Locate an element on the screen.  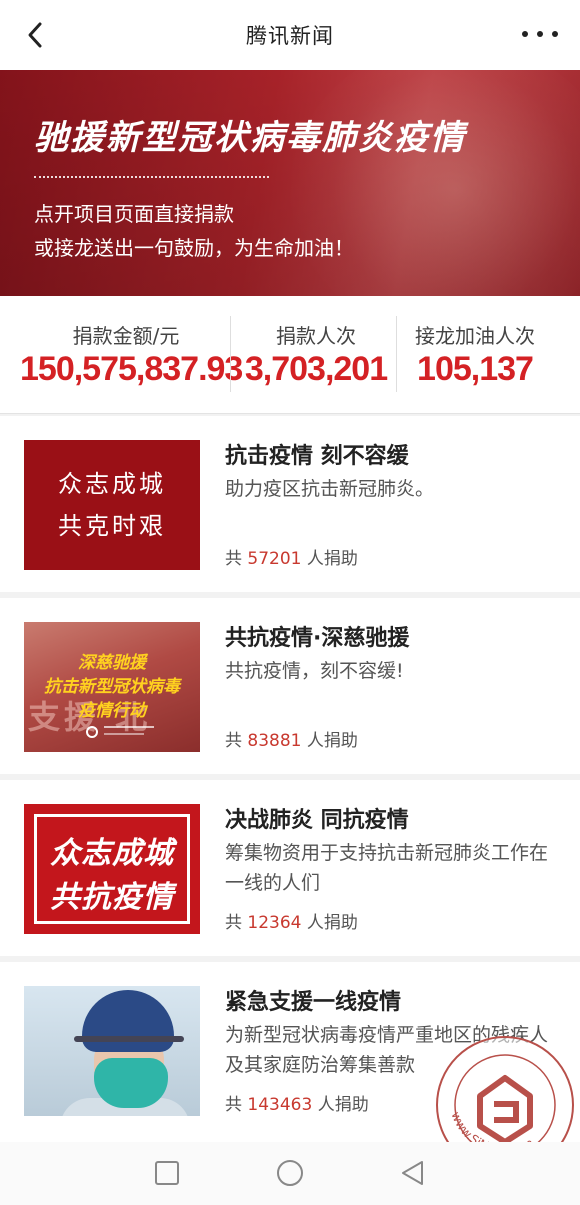
thumb-text: 抗击新型冠状病毒 is located at coordinates (112, 687).